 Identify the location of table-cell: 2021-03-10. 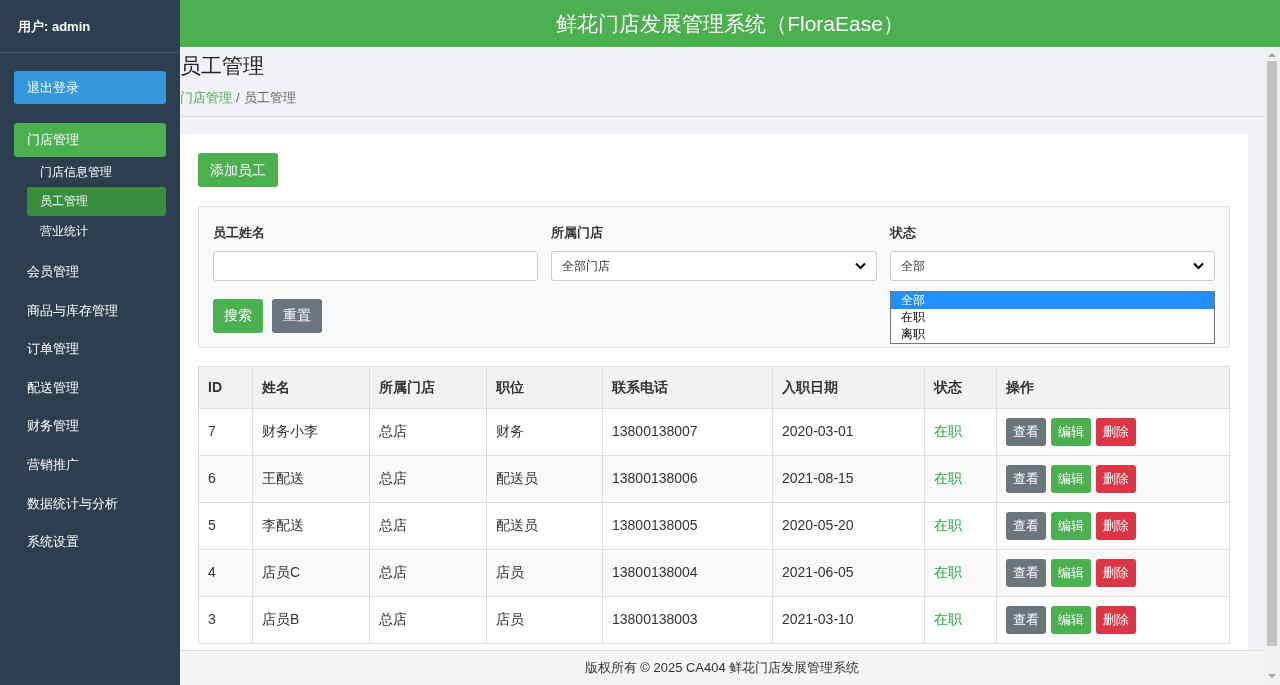
(848, 619).